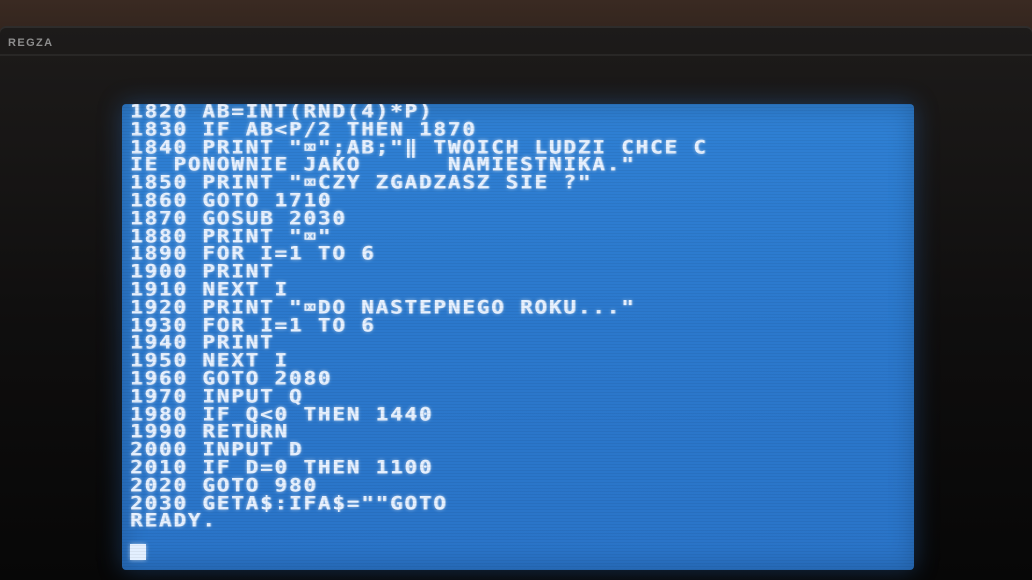 The height and width of the screenshot is (580, 1032). Describe the element at coordinates (383, 307) in the screenshot. I see `code-line: 1920 PRINT "⌧DO NASTEPNEGO ROKU..."` at that location.